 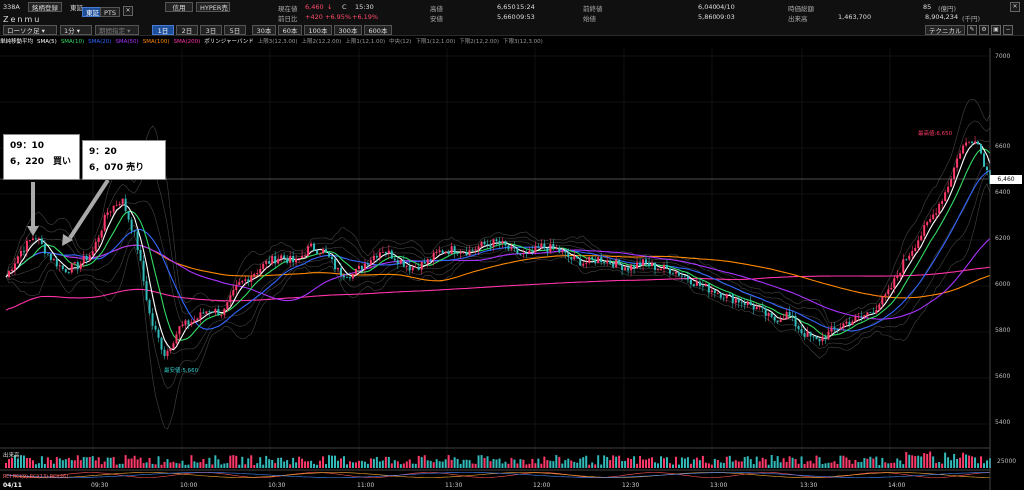 What do you see at coordinates (1003, 192) in the screenshot?
I see `price-tick: 6400` at bounding box center [1003, 192].